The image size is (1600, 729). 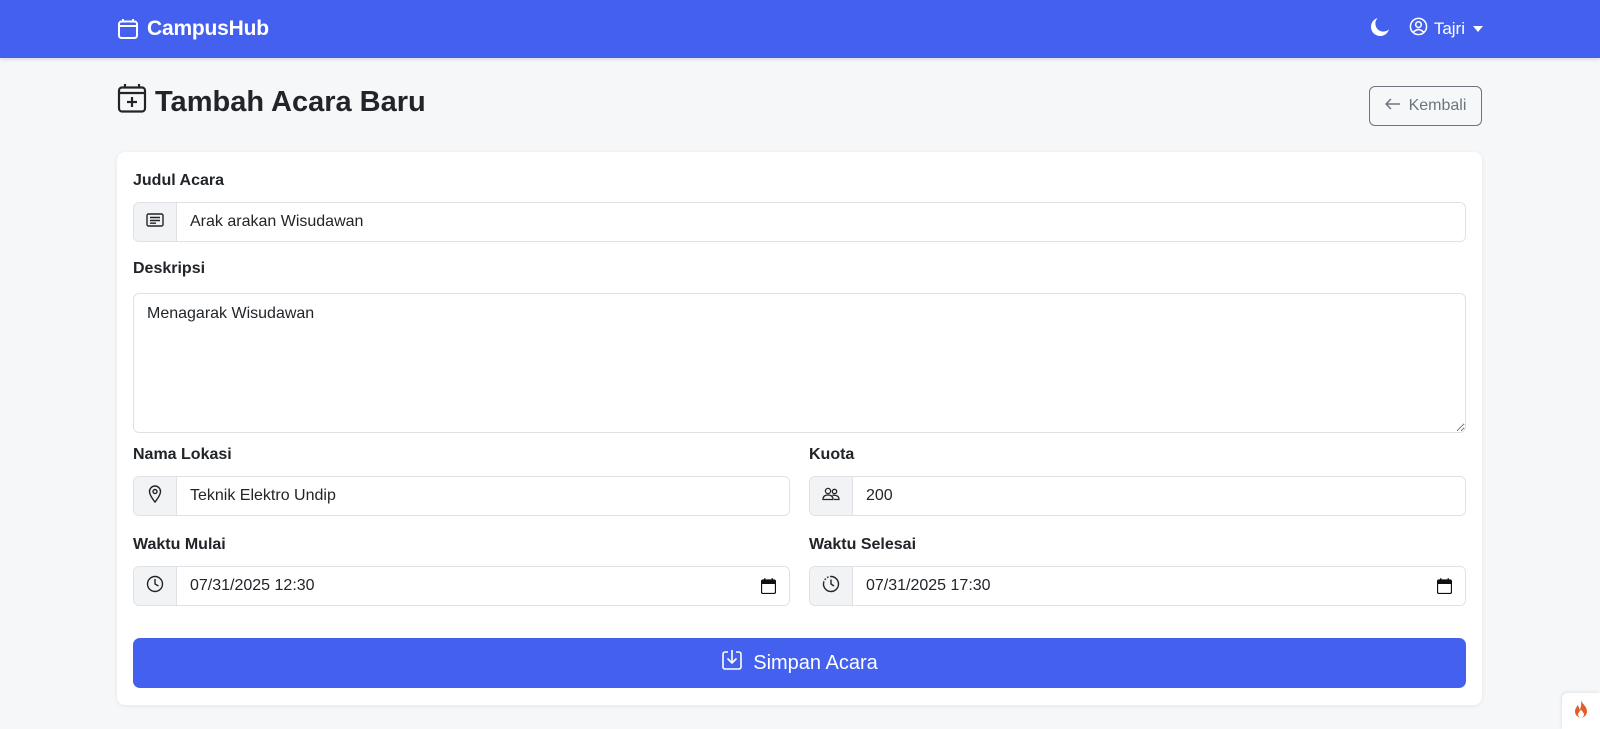 I want to click on back-button-label: Kembali, so click(x=1437, y=105).